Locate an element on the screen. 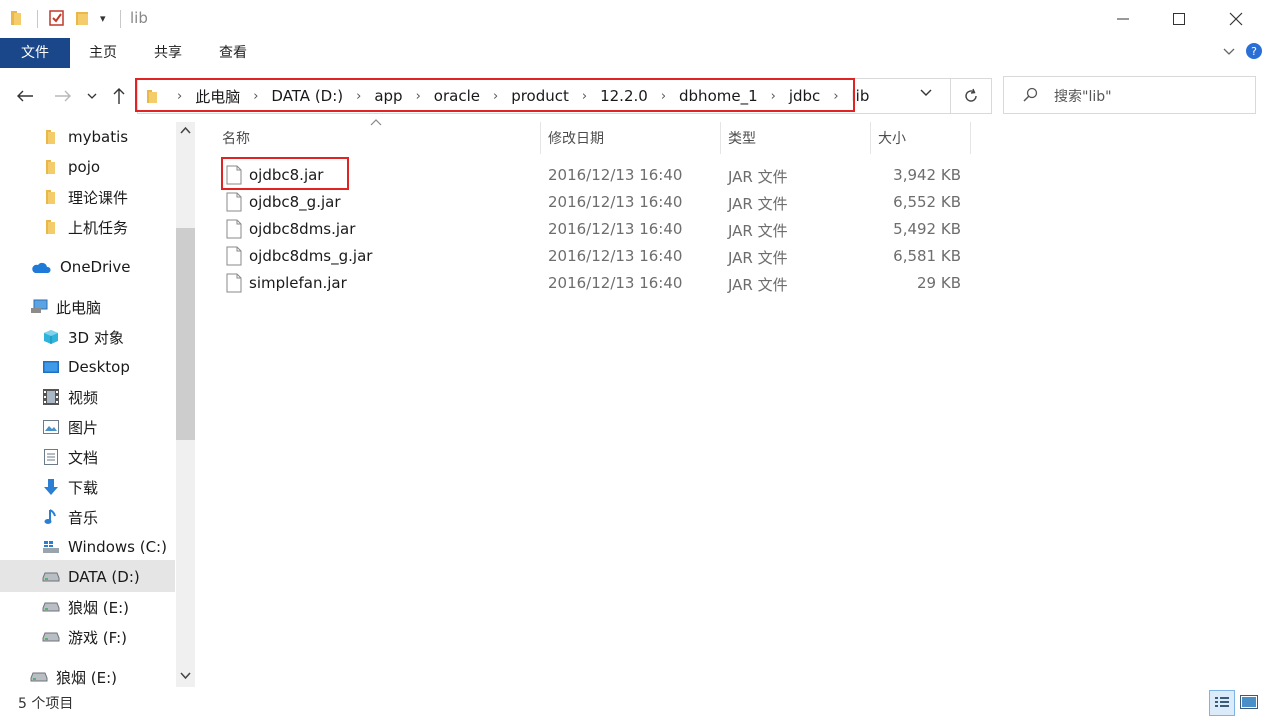 This screenshot has height=717, width=1269. nav-item-label: 音乐 is located at coordinates (83, 517).